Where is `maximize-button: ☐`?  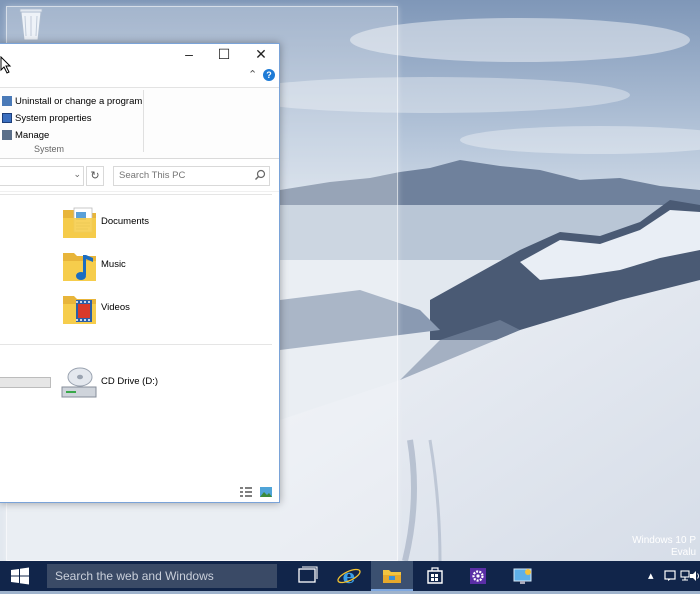
maximize-button: ☐ is located at coordinates (224, 54).